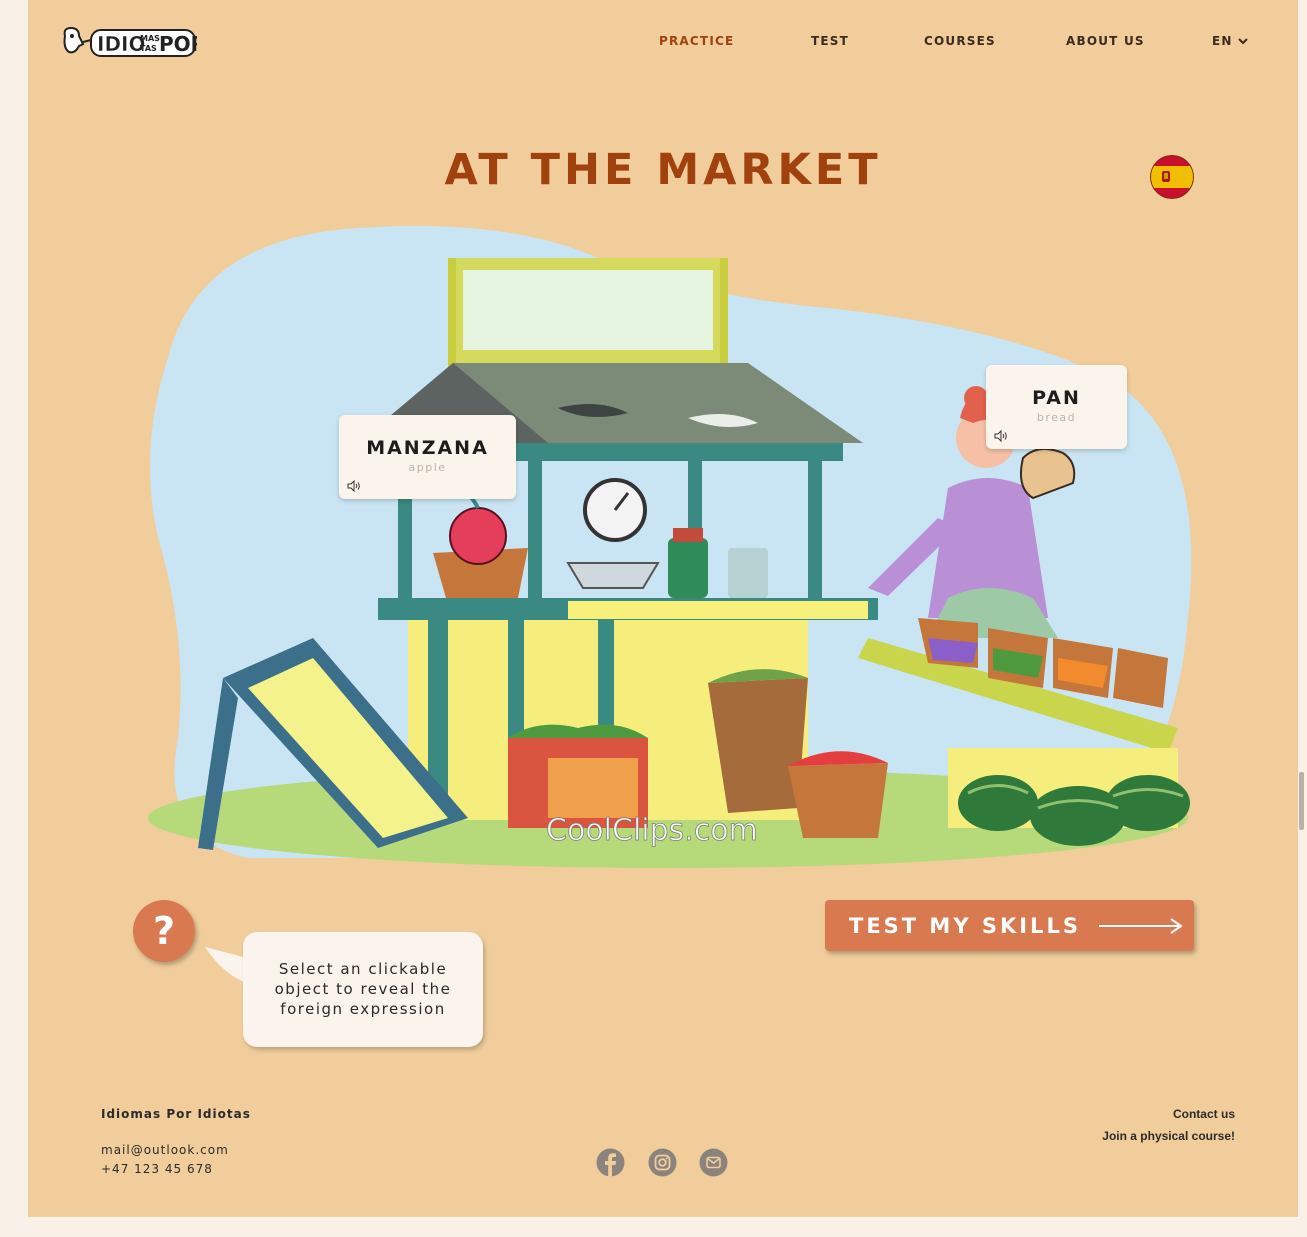 This screenshot has width=1307, height=1237. I want to click on vocab-card-manzana: MANZANA apple, so click(427, 457).